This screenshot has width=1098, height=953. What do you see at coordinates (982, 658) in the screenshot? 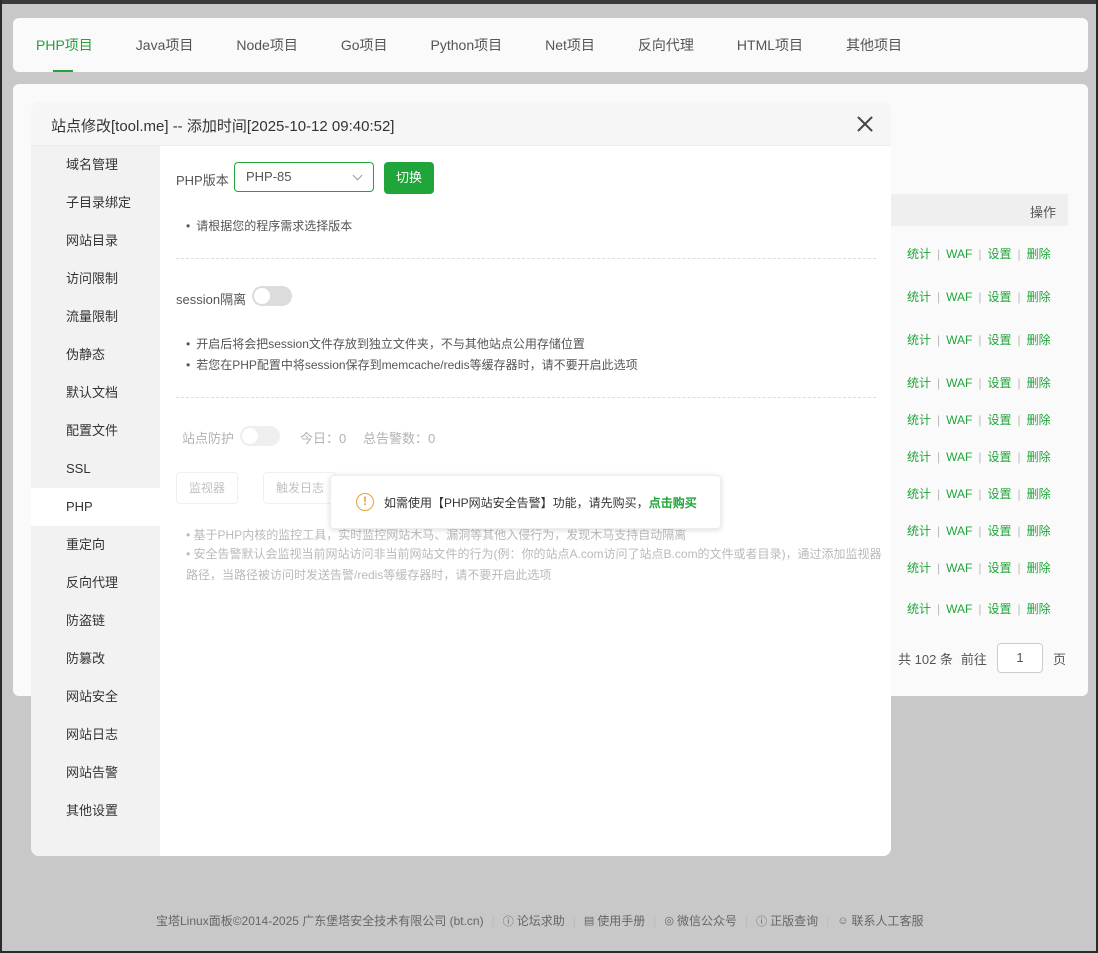
I see `pagination: 共 102 条 前往 1 页` at bounding box center [982, 658].